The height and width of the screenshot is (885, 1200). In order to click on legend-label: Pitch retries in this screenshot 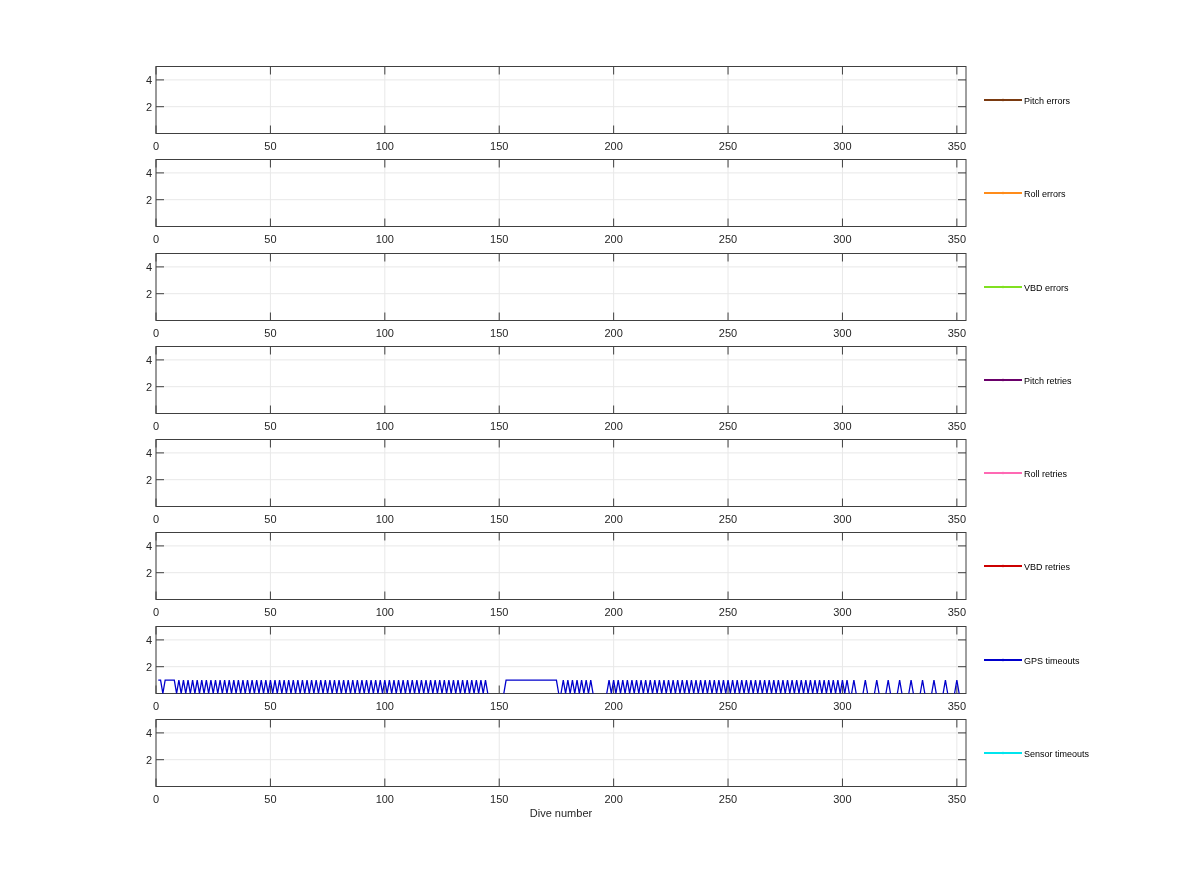, I will do `click(1048, 380)`.